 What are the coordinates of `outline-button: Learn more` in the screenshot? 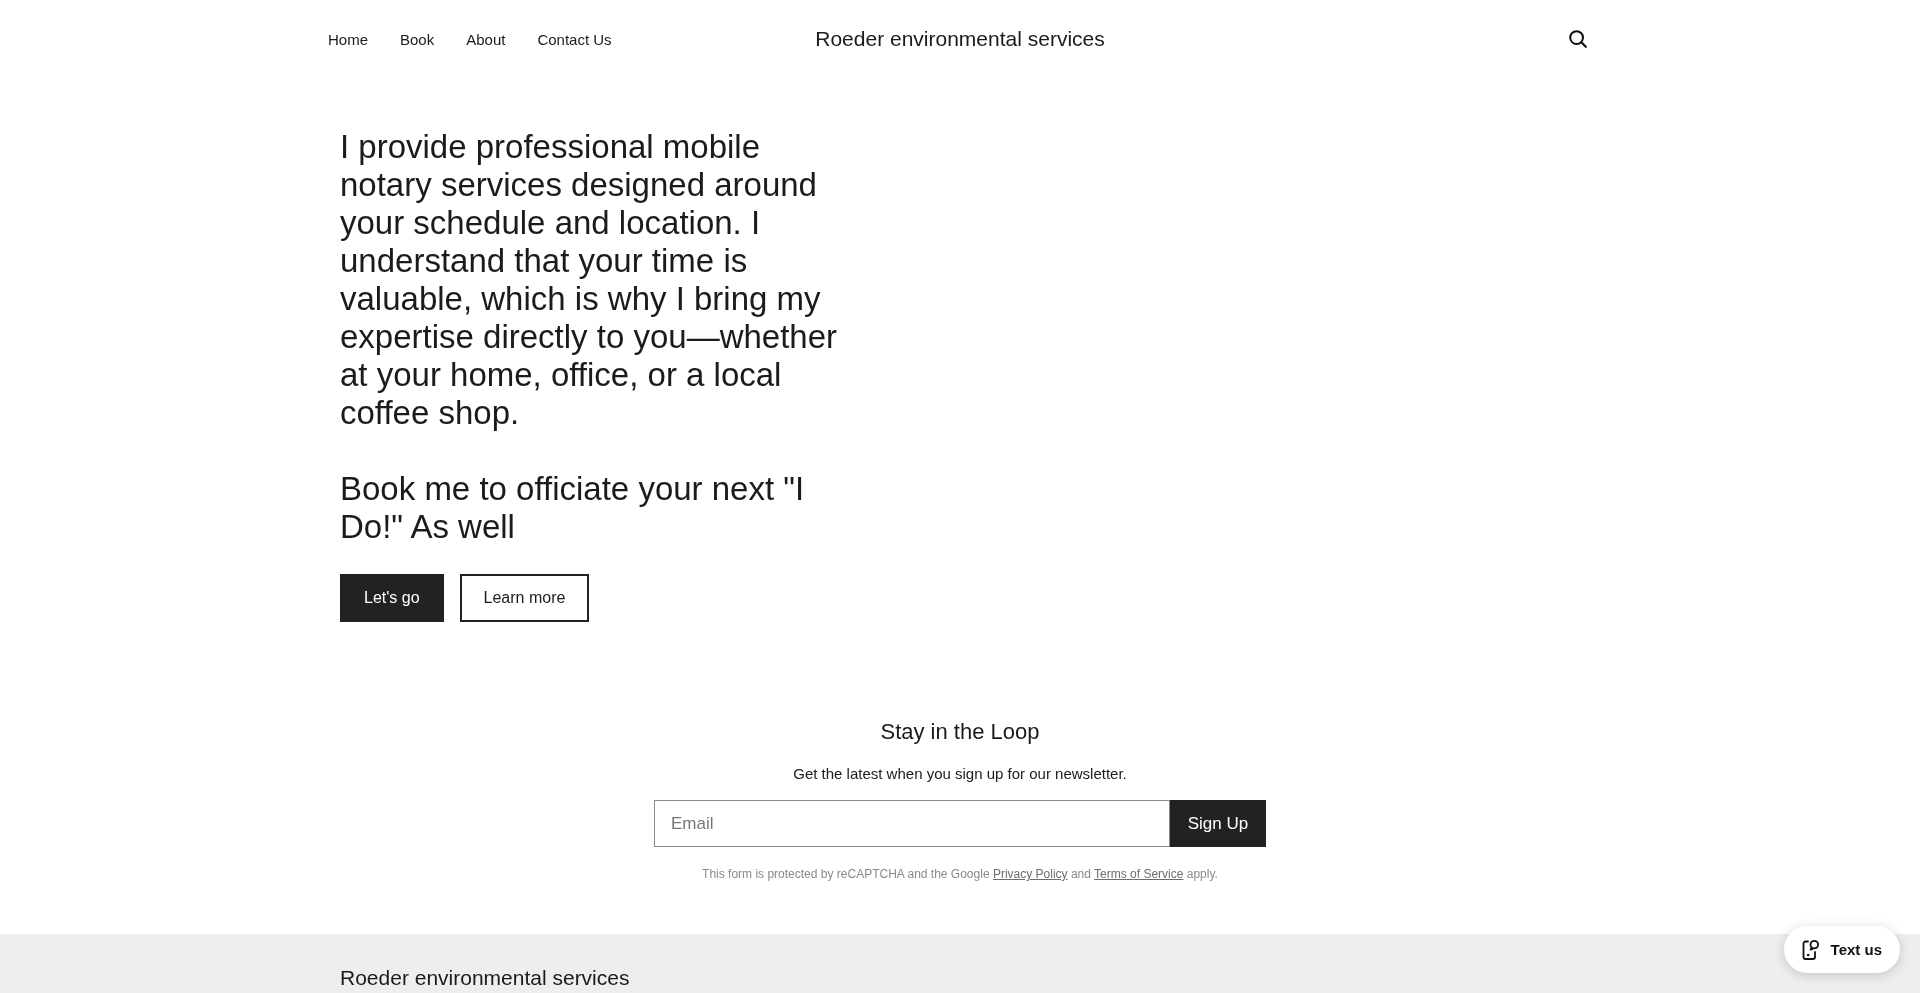 It's located at (524, 598).